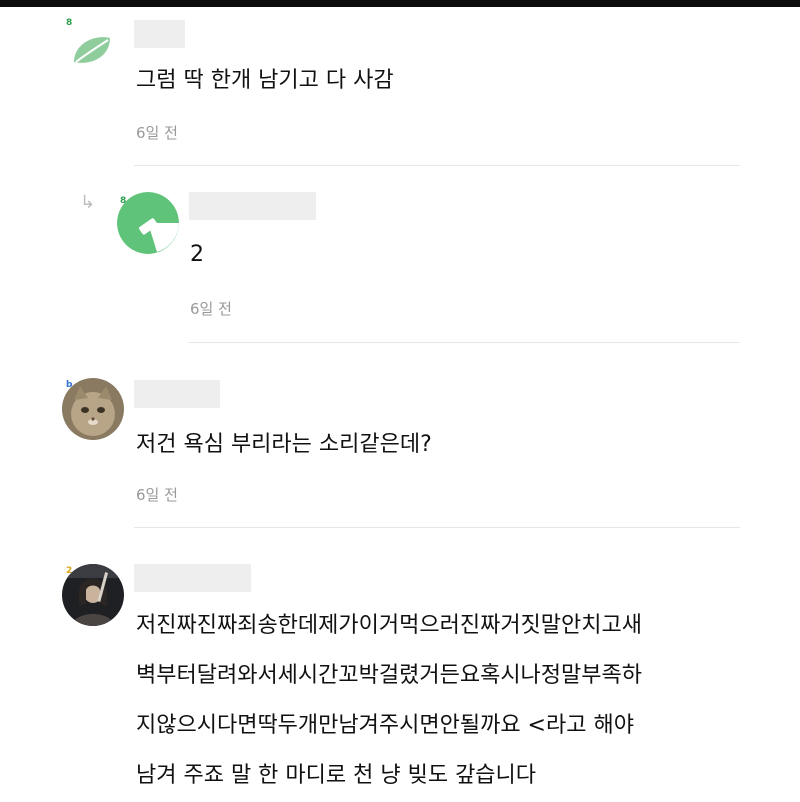 The image size is (800, 802). Describe the element at coordinates (93, 409) in the screenshot. I see `cat-photo` at that location.